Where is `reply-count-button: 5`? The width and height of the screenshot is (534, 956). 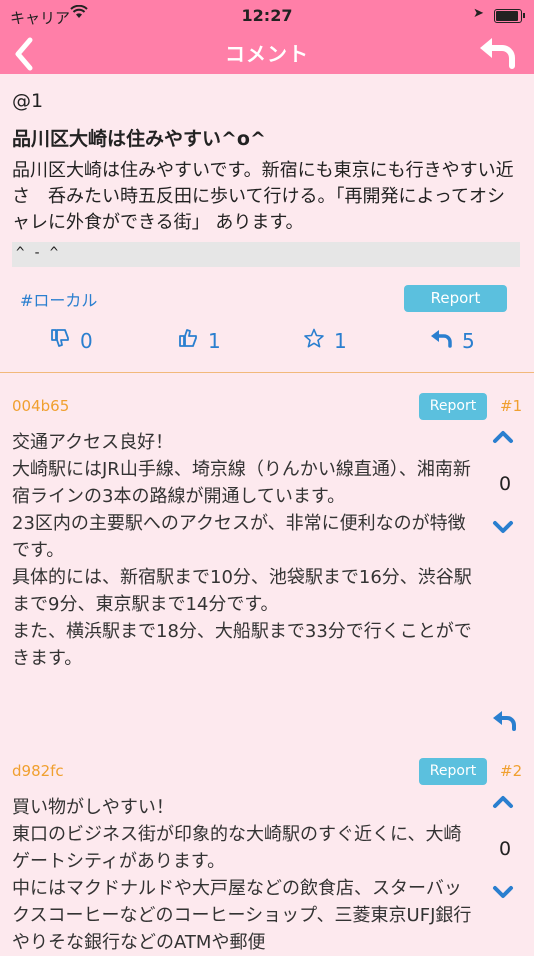 reply-count-button: 5 is located at coordinates (452, 340).